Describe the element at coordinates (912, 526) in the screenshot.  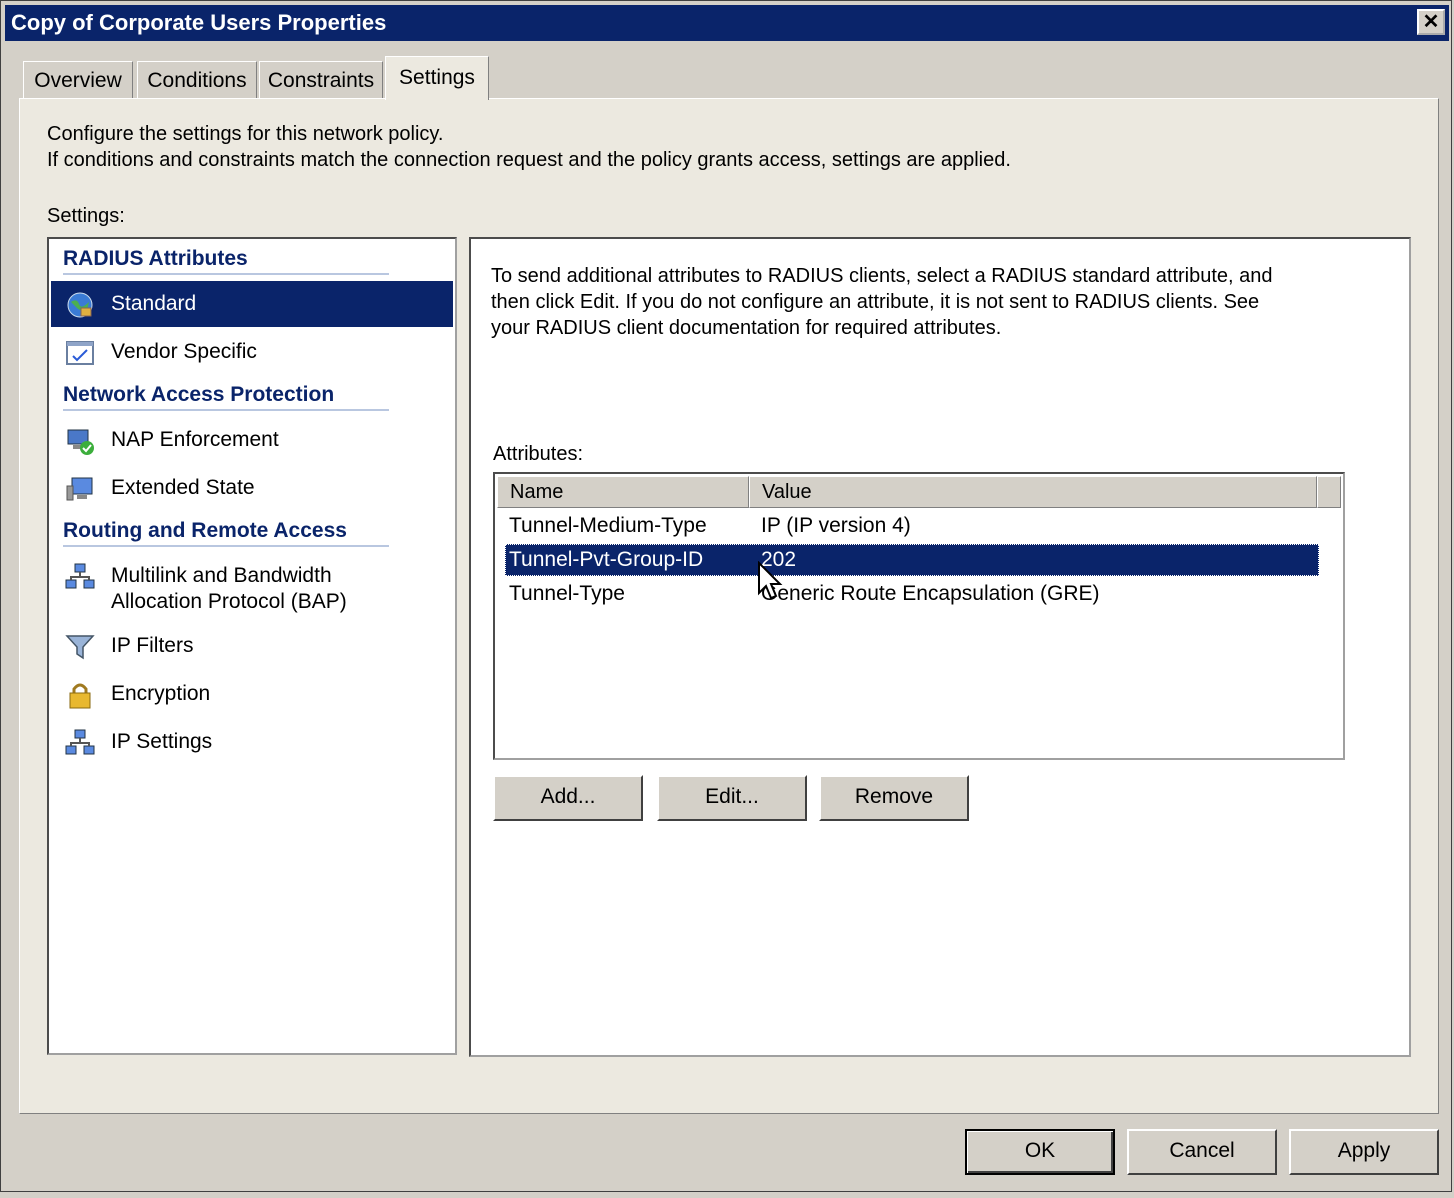
I see `table-row: Tunnel-Medium-Type IP (IP version 4)` at that location.